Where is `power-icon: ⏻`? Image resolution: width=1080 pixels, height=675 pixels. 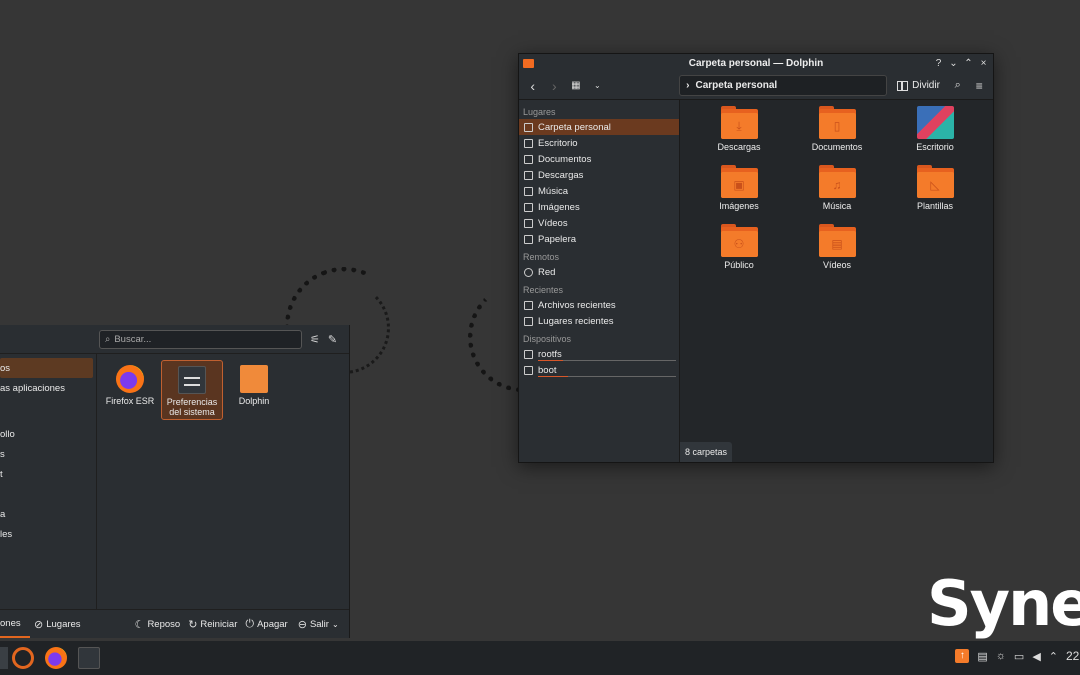
power-icon: ⏻ is located at coordinates (250, 623).